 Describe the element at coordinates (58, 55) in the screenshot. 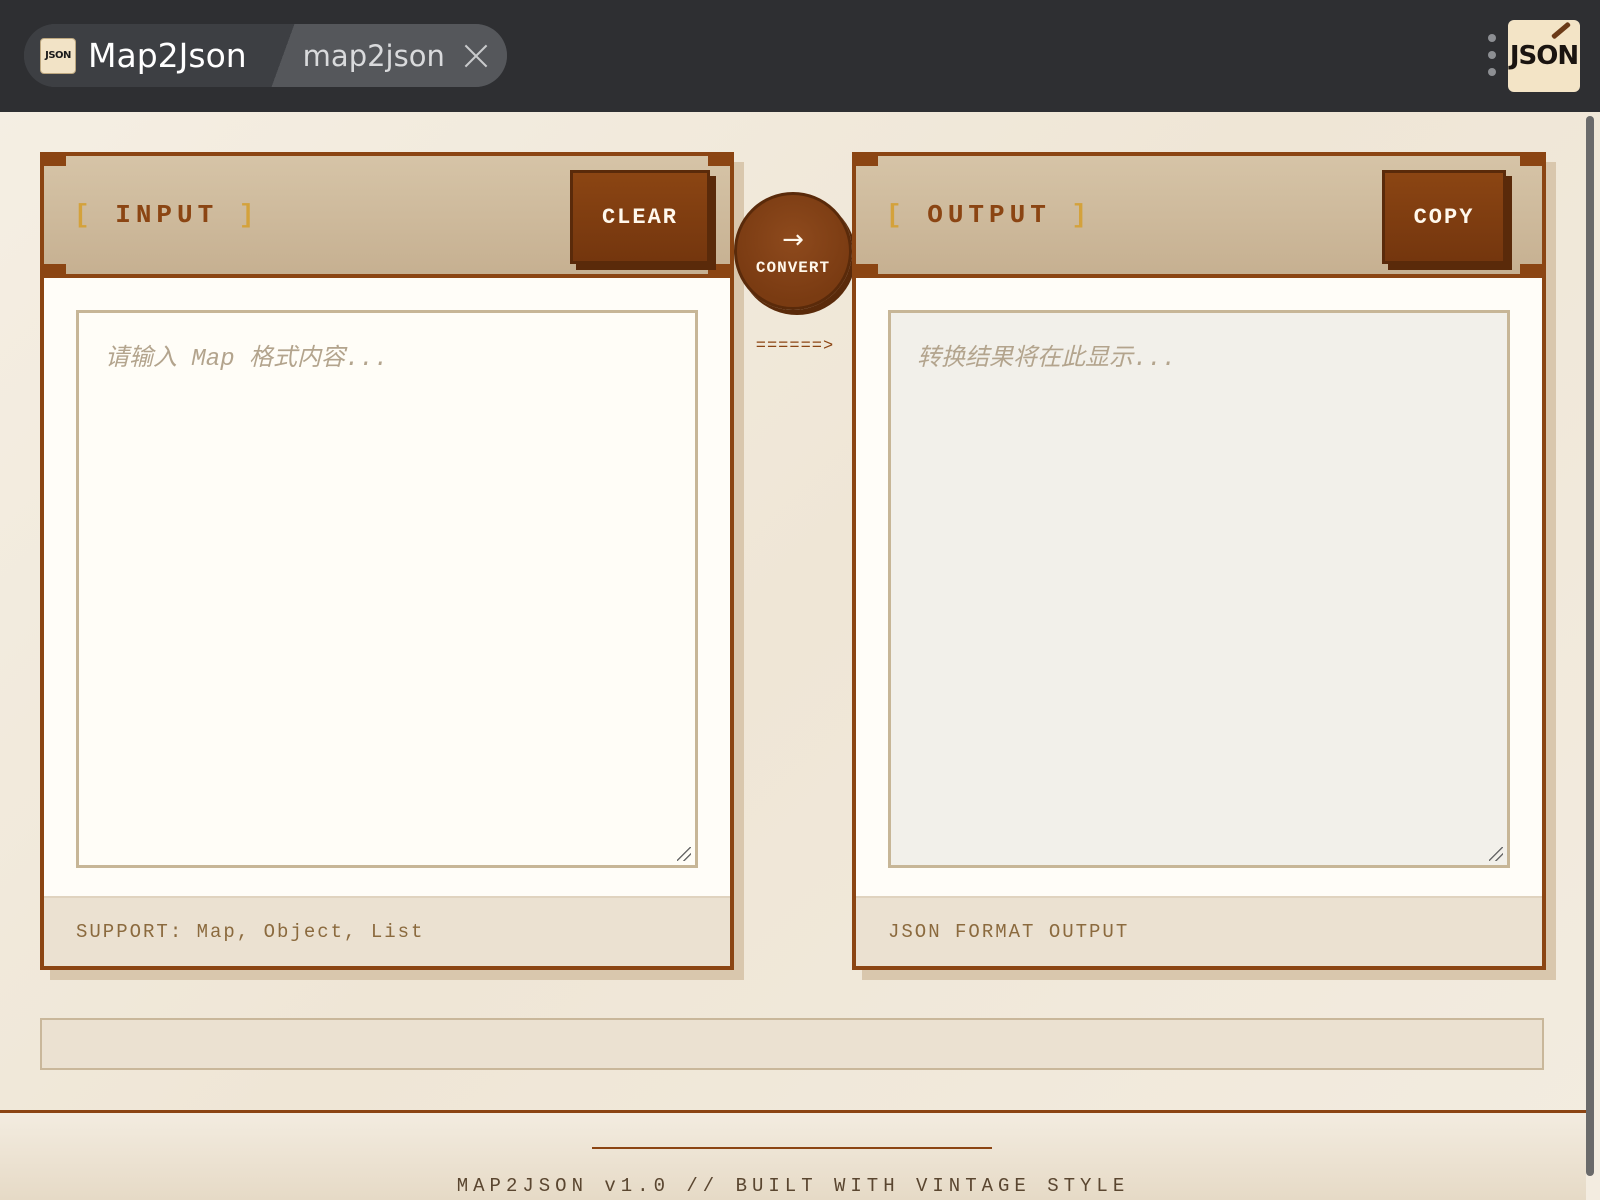

I see `json-app-icon: JSON` at that location.